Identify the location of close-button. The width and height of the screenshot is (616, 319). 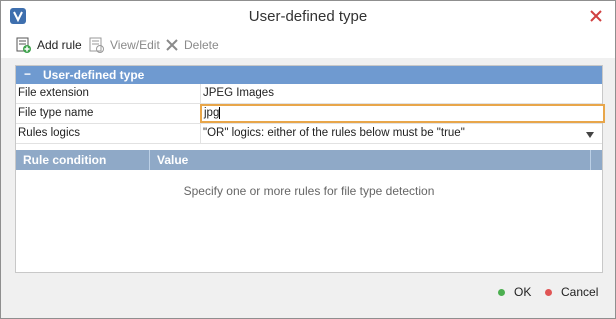
(596, 16).